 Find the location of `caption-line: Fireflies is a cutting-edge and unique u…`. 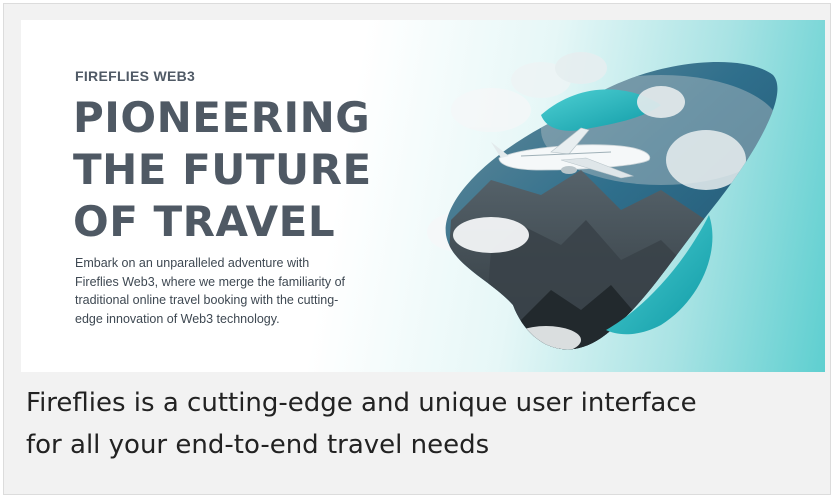

caption-line: Fireflies is a cutting-edge and unique u… is located at coordinates (361, 403).